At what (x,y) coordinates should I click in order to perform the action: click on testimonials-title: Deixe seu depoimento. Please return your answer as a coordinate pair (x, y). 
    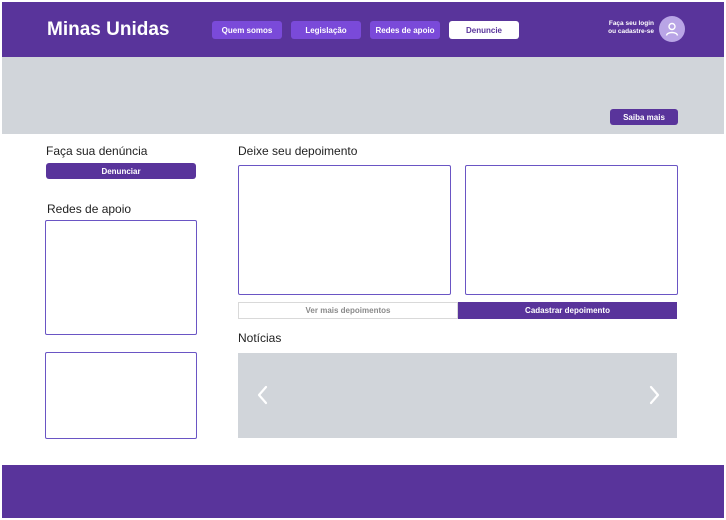
    Looking at the image, I should click on (298, 151).